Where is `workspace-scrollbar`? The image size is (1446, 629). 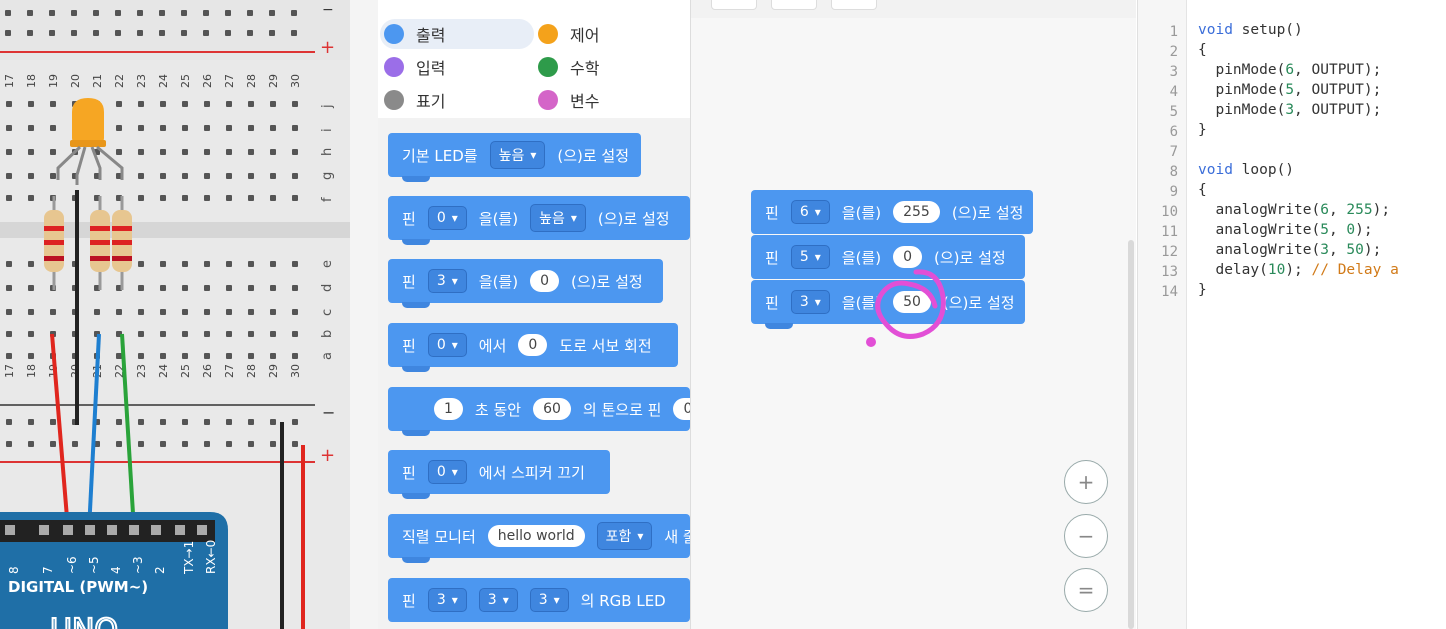 workspace-scrollbar is located at coordinates (1131, 434).